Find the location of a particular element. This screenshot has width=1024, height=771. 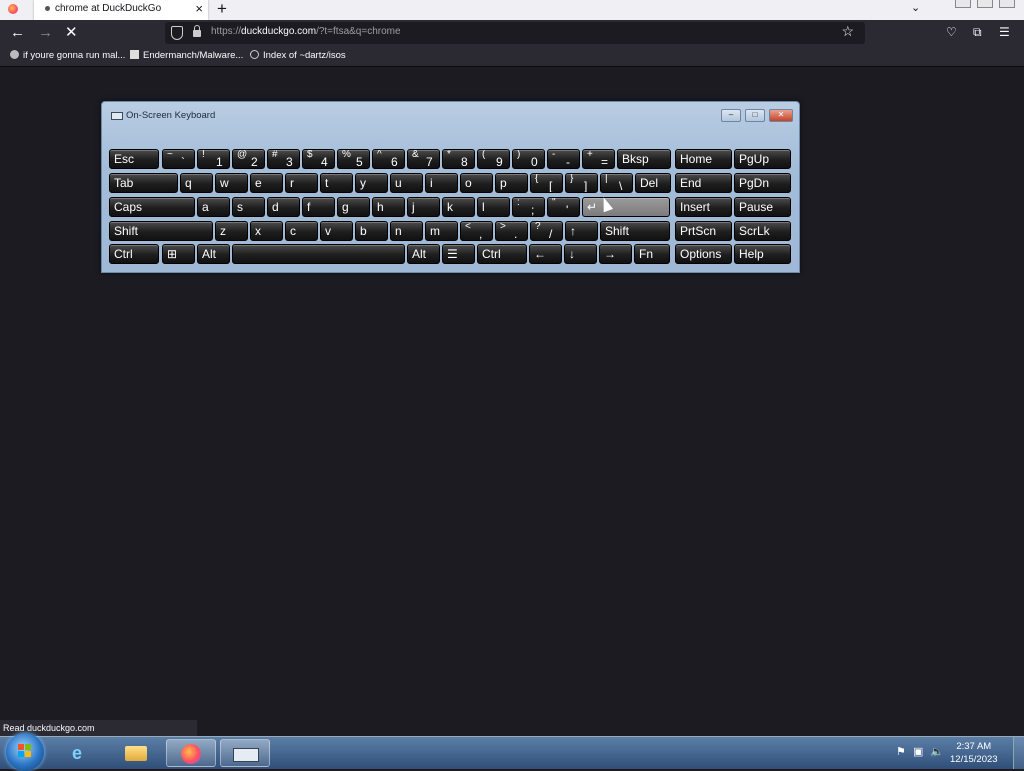

maximize-icon: □ is located at coordinates (755, 115).